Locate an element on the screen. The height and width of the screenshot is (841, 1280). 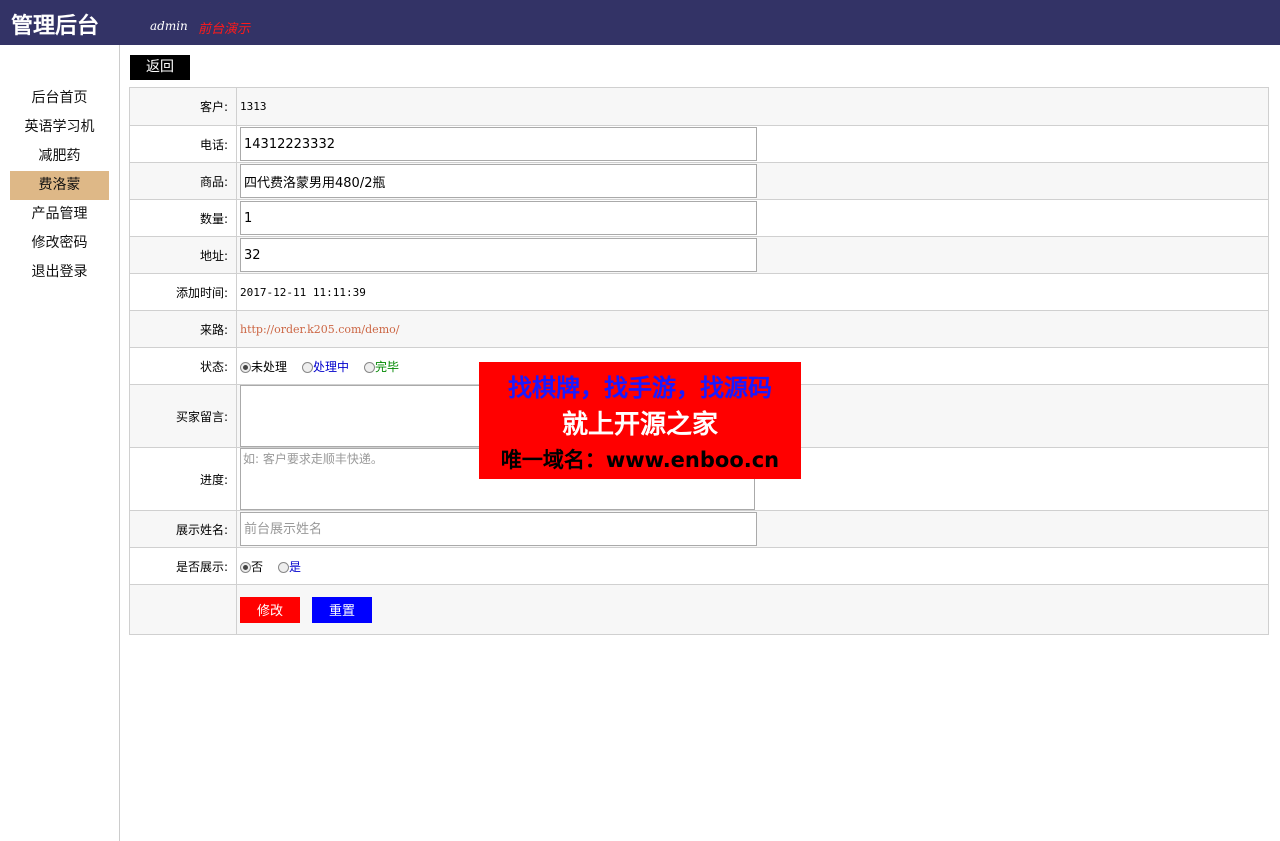
display-name-label: 展示姓名: is located at coordinates (183, 529).